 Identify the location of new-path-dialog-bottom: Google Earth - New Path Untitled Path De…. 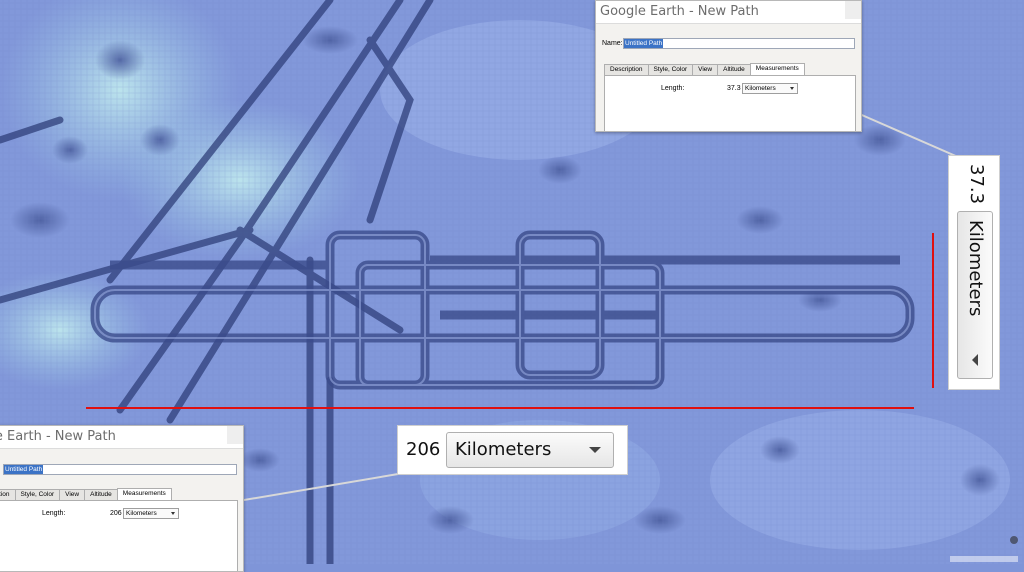
(122, 498).